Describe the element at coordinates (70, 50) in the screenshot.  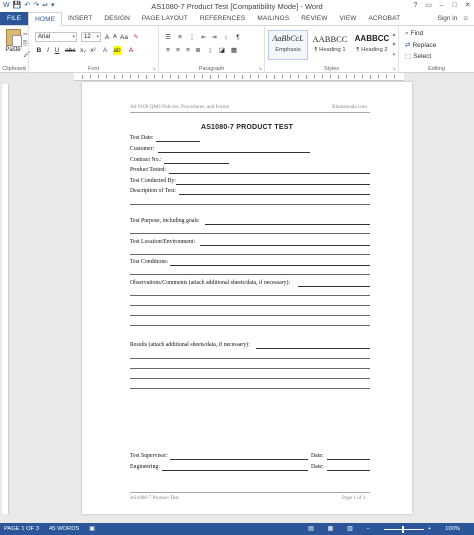
I see `strikethrough-icon: abc` at that location.